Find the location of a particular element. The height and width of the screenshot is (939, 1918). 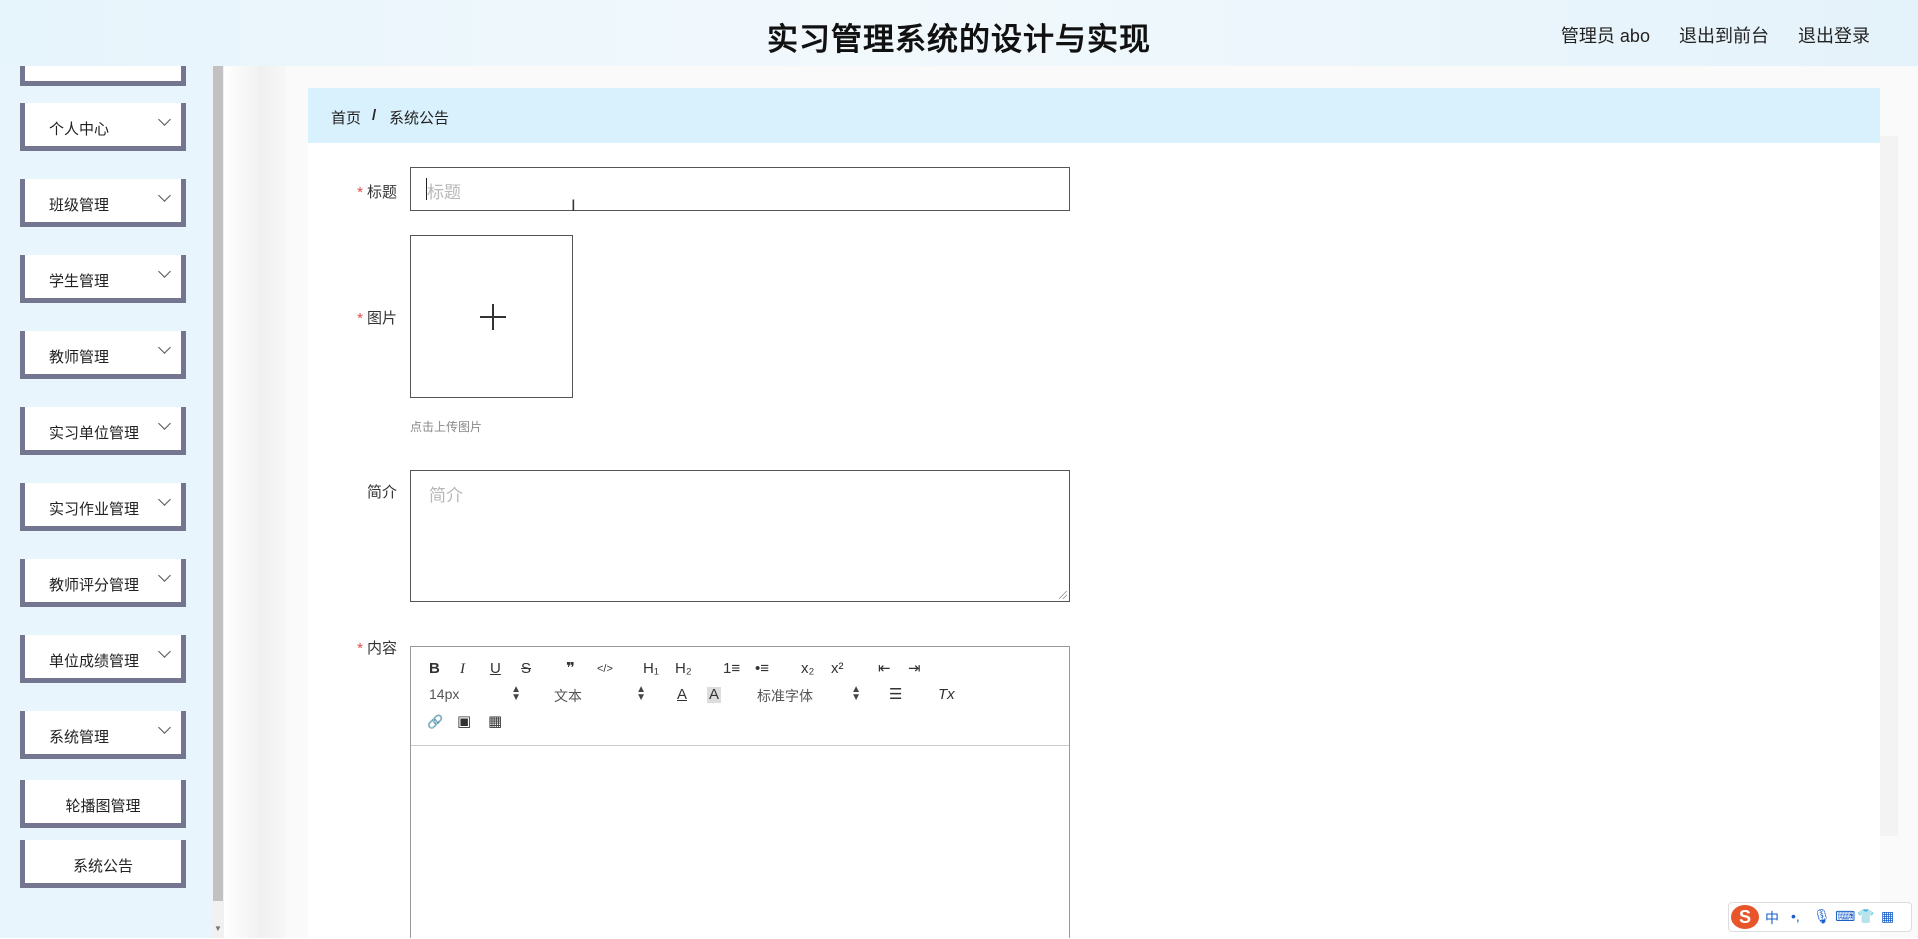

image-upload-button is located at coordinates (491, 316).